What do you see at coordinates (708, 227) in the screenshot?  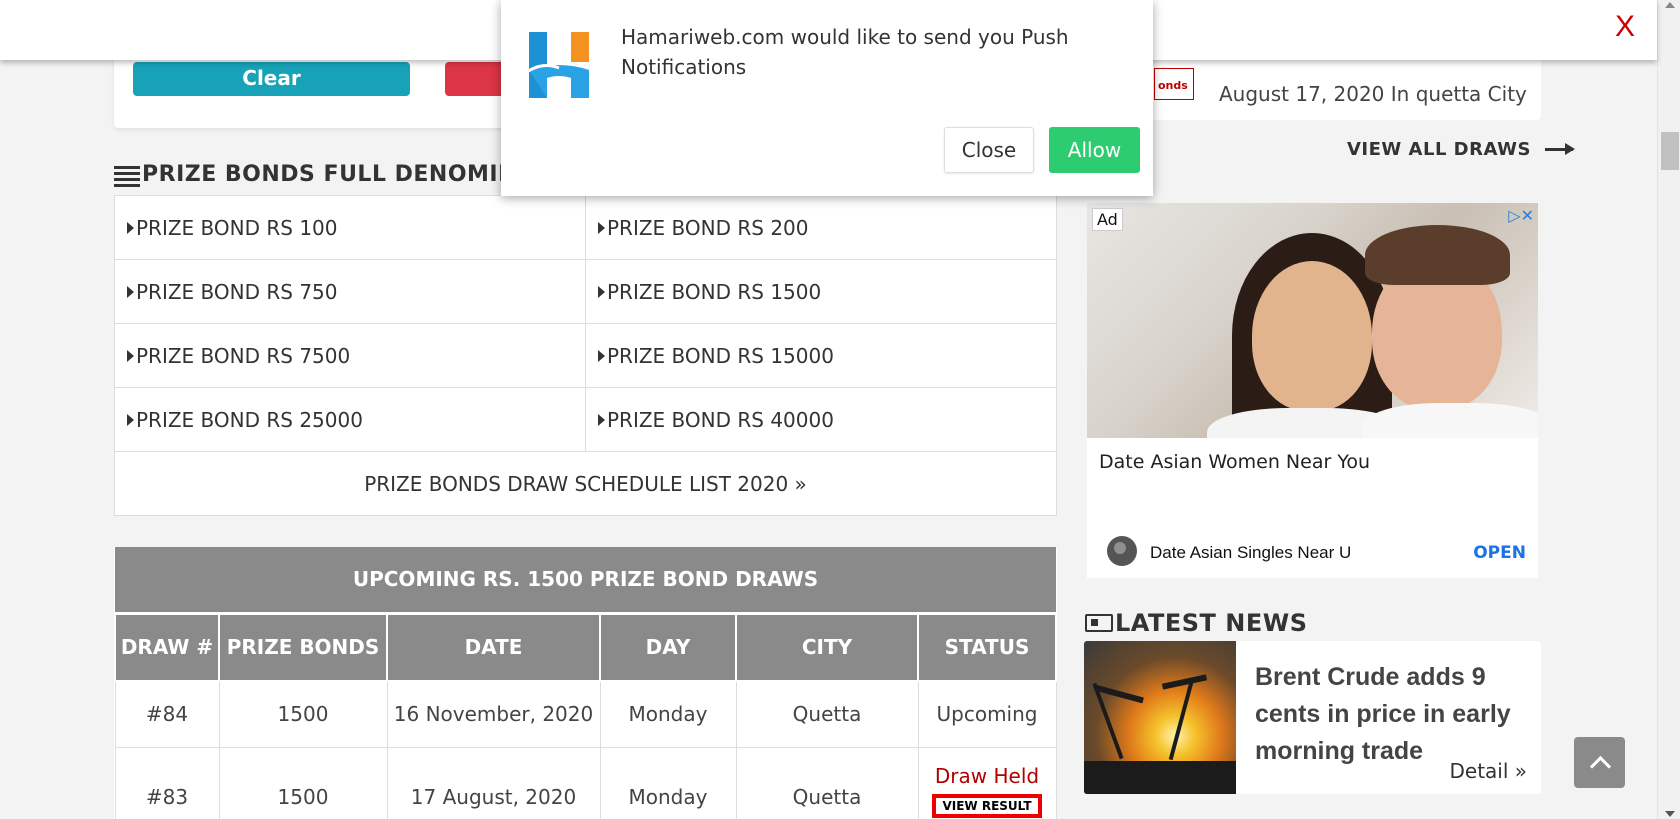 I see `denomination-label: PRIZE BOND RS 200` at bounding box center [708, 227].